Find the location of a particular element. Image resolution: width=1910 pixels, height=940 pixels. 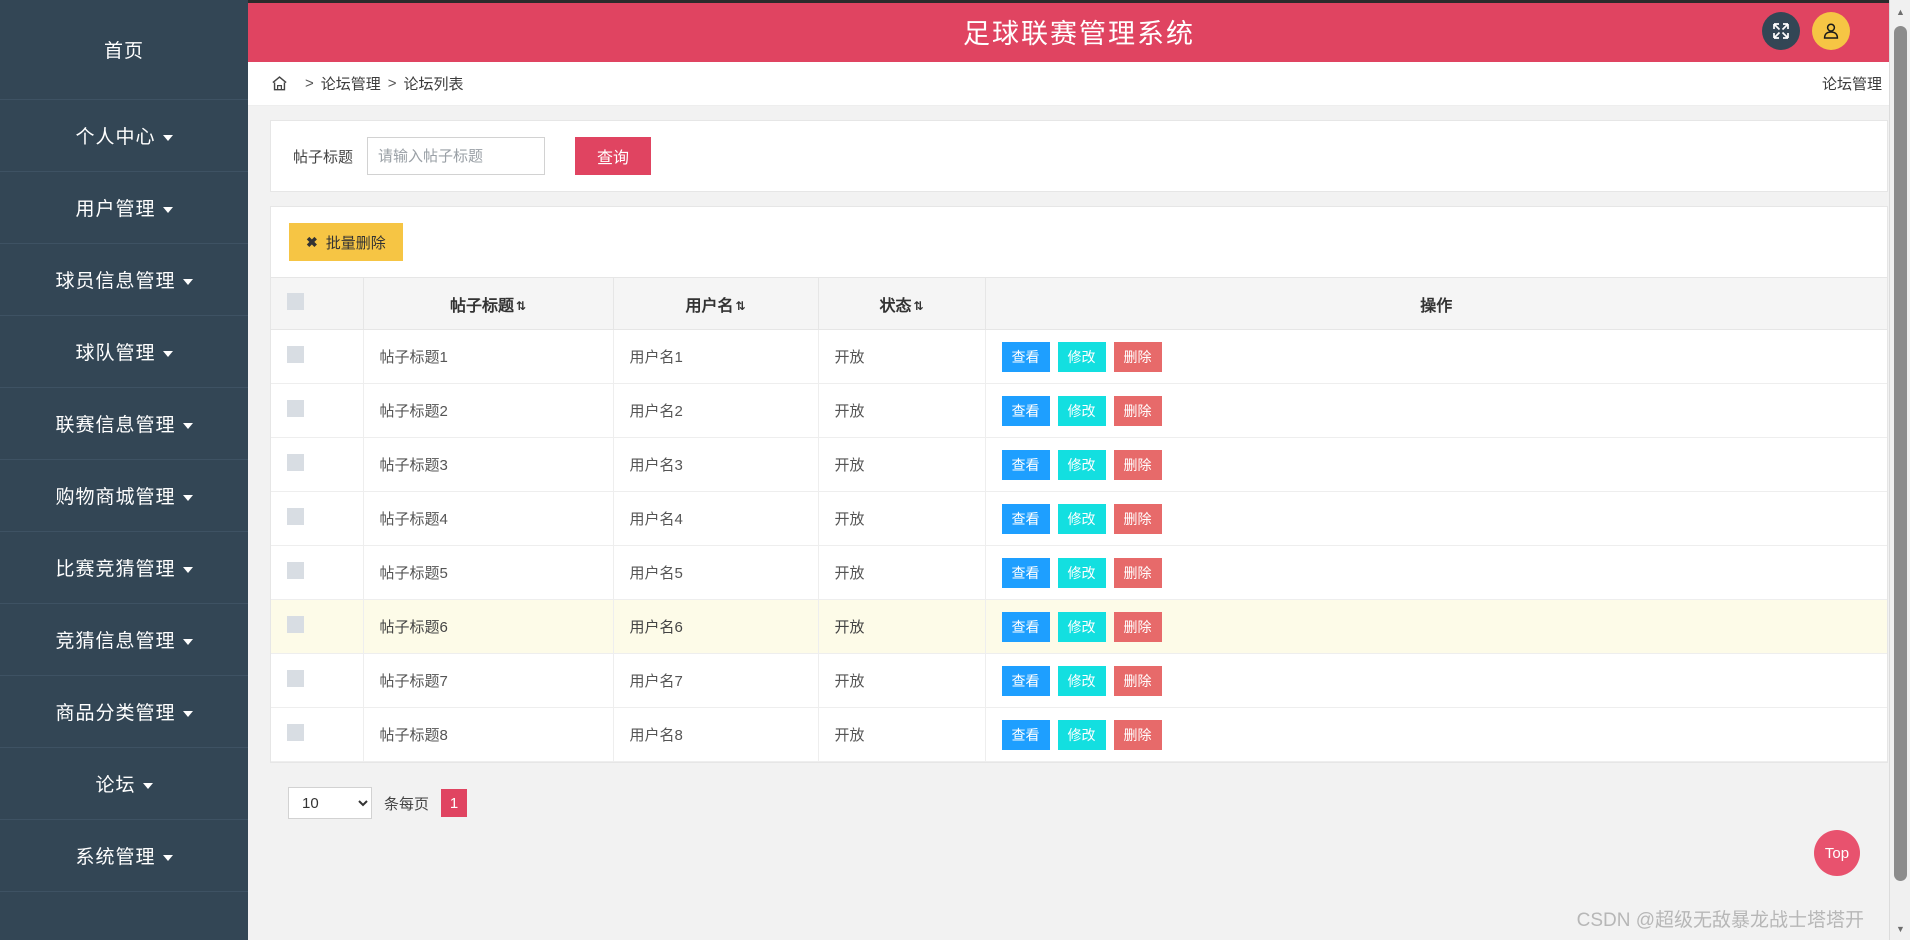

query-button: 查询 is located at coordinates (613, 156).